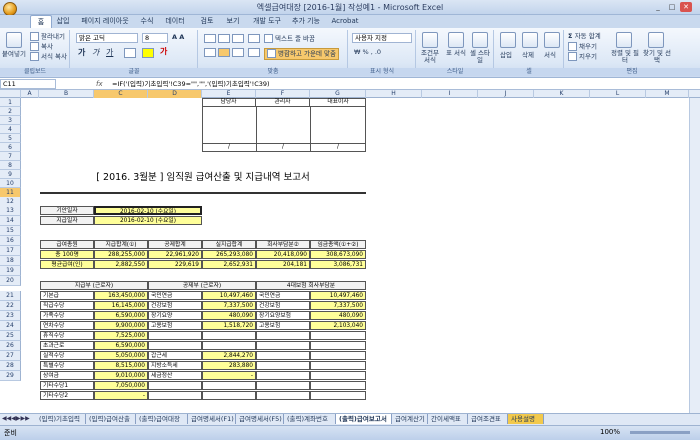 The width and height of the screenshot is (700, 440). I want to click on summary-cell: 265,293,080, so click(229, 254).